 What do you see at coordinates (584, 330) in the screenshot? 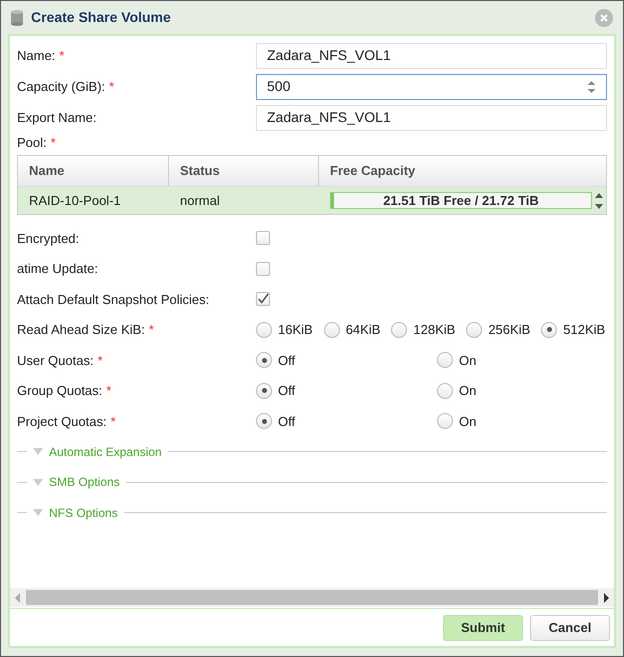
I see `radio-label: 512KiB` at bounding box center [584, 330].